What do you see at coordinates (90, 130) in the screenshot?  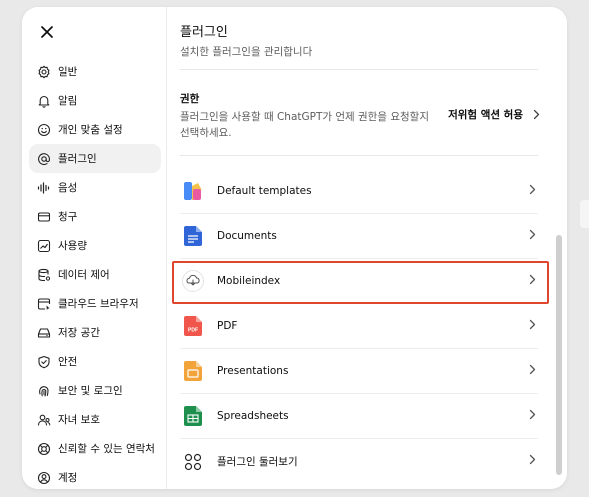 I see `sidebar-item-label: 개인 맞춤 설정` at bounding box center [90, 130].